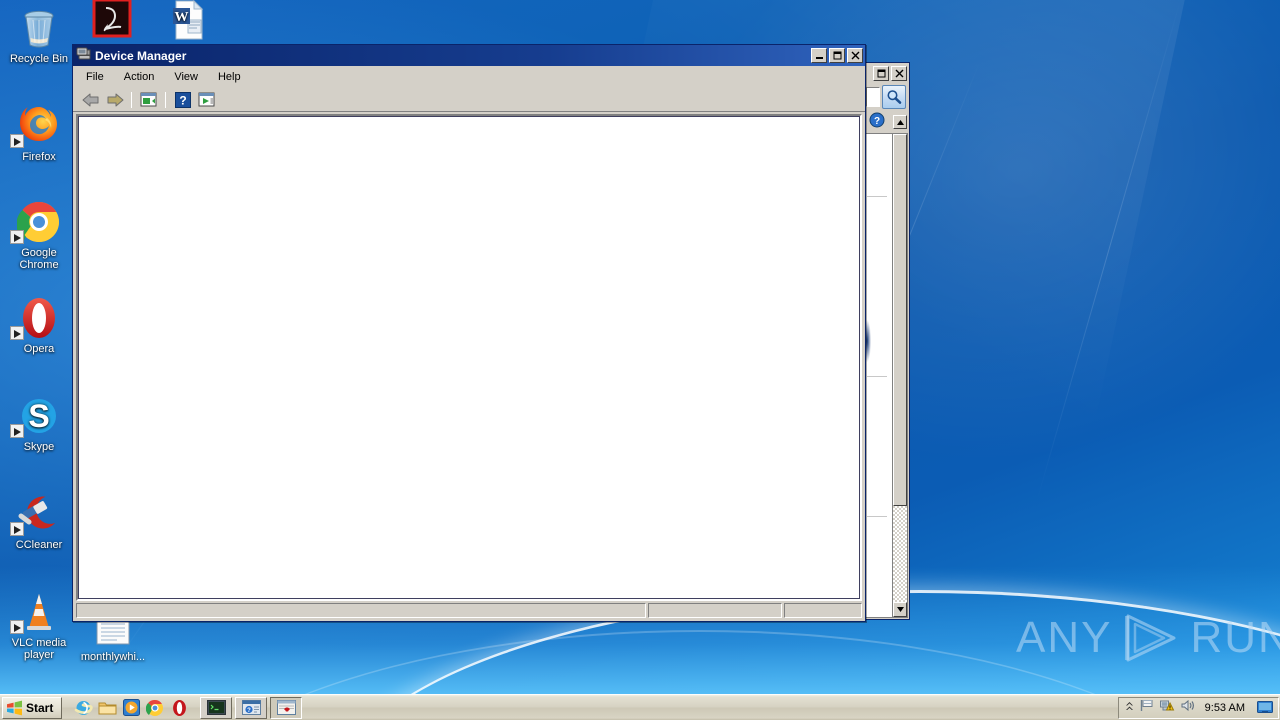 This screenshot has width=1280, height=720. I want to click on help-content-rule, so click(877, 376).